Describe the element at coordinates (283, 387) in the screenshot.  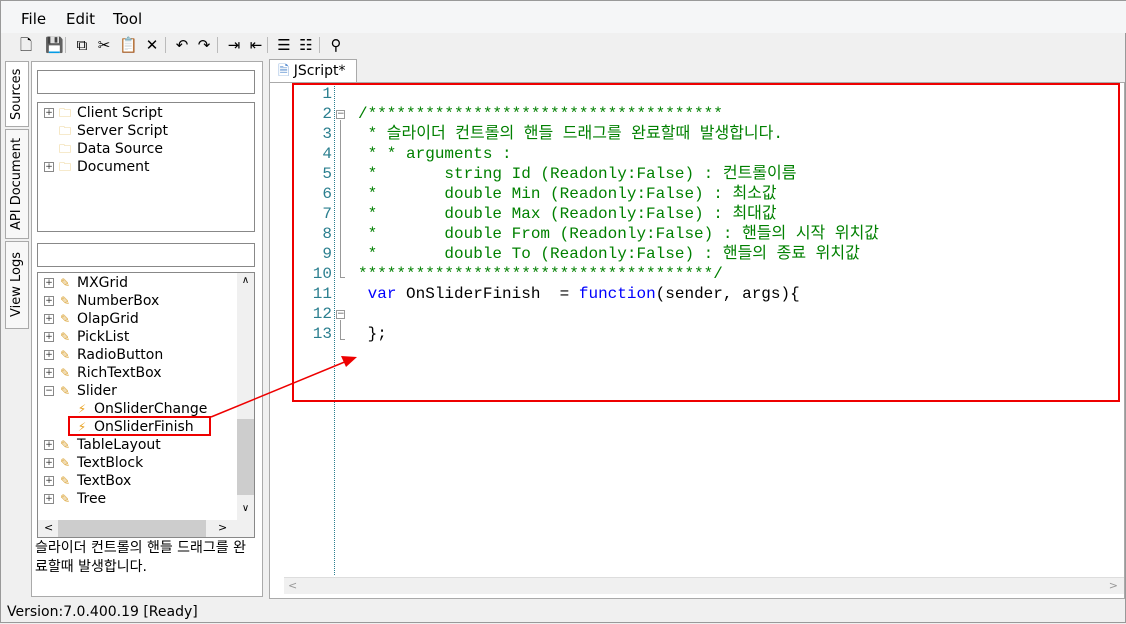
I see `annotation-arrow` at that location.